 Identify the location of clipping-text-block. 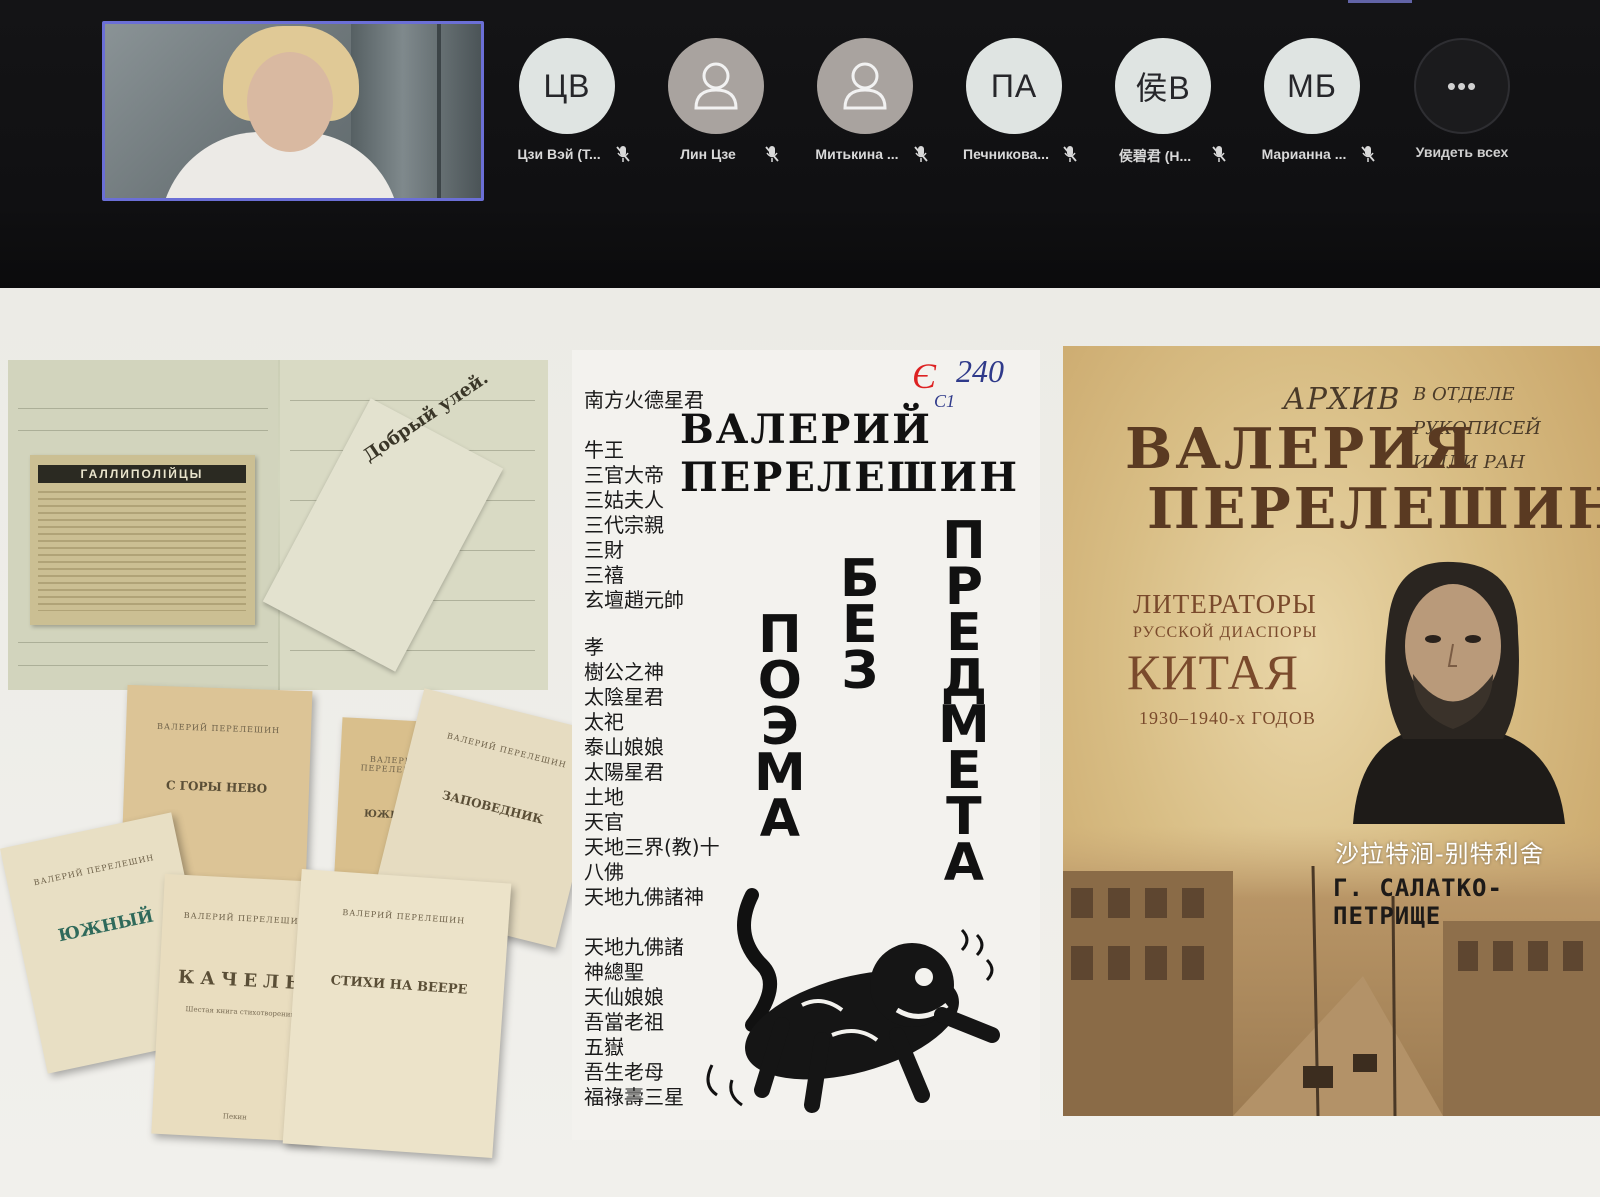
(142, 551).